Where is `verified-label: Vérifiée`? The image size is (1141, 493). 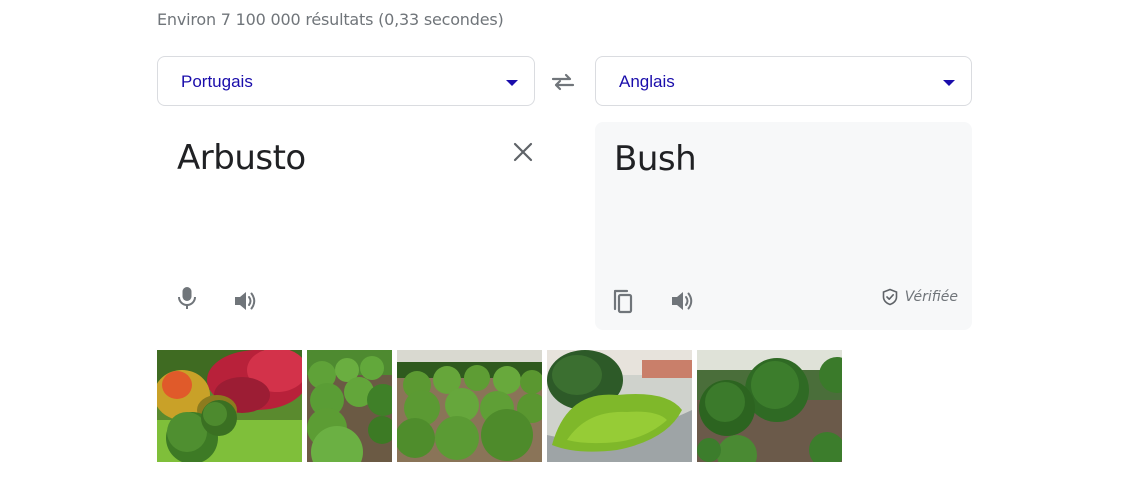
verified-label: Vérifiée is located at coordinates (931, 297).